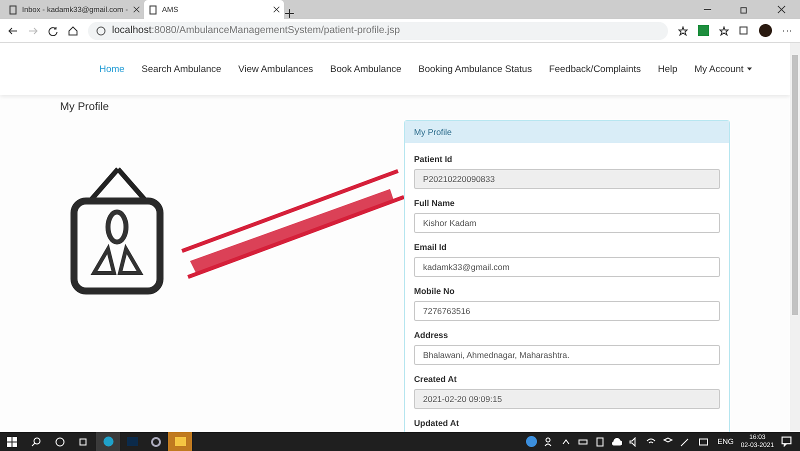 Image resolution: width=800 pixels, height=451 pixels. What do you see at coordinates (567, 311) in the screenshot?
I see `input-field: 7276763516` at bounding box center [567, 311].